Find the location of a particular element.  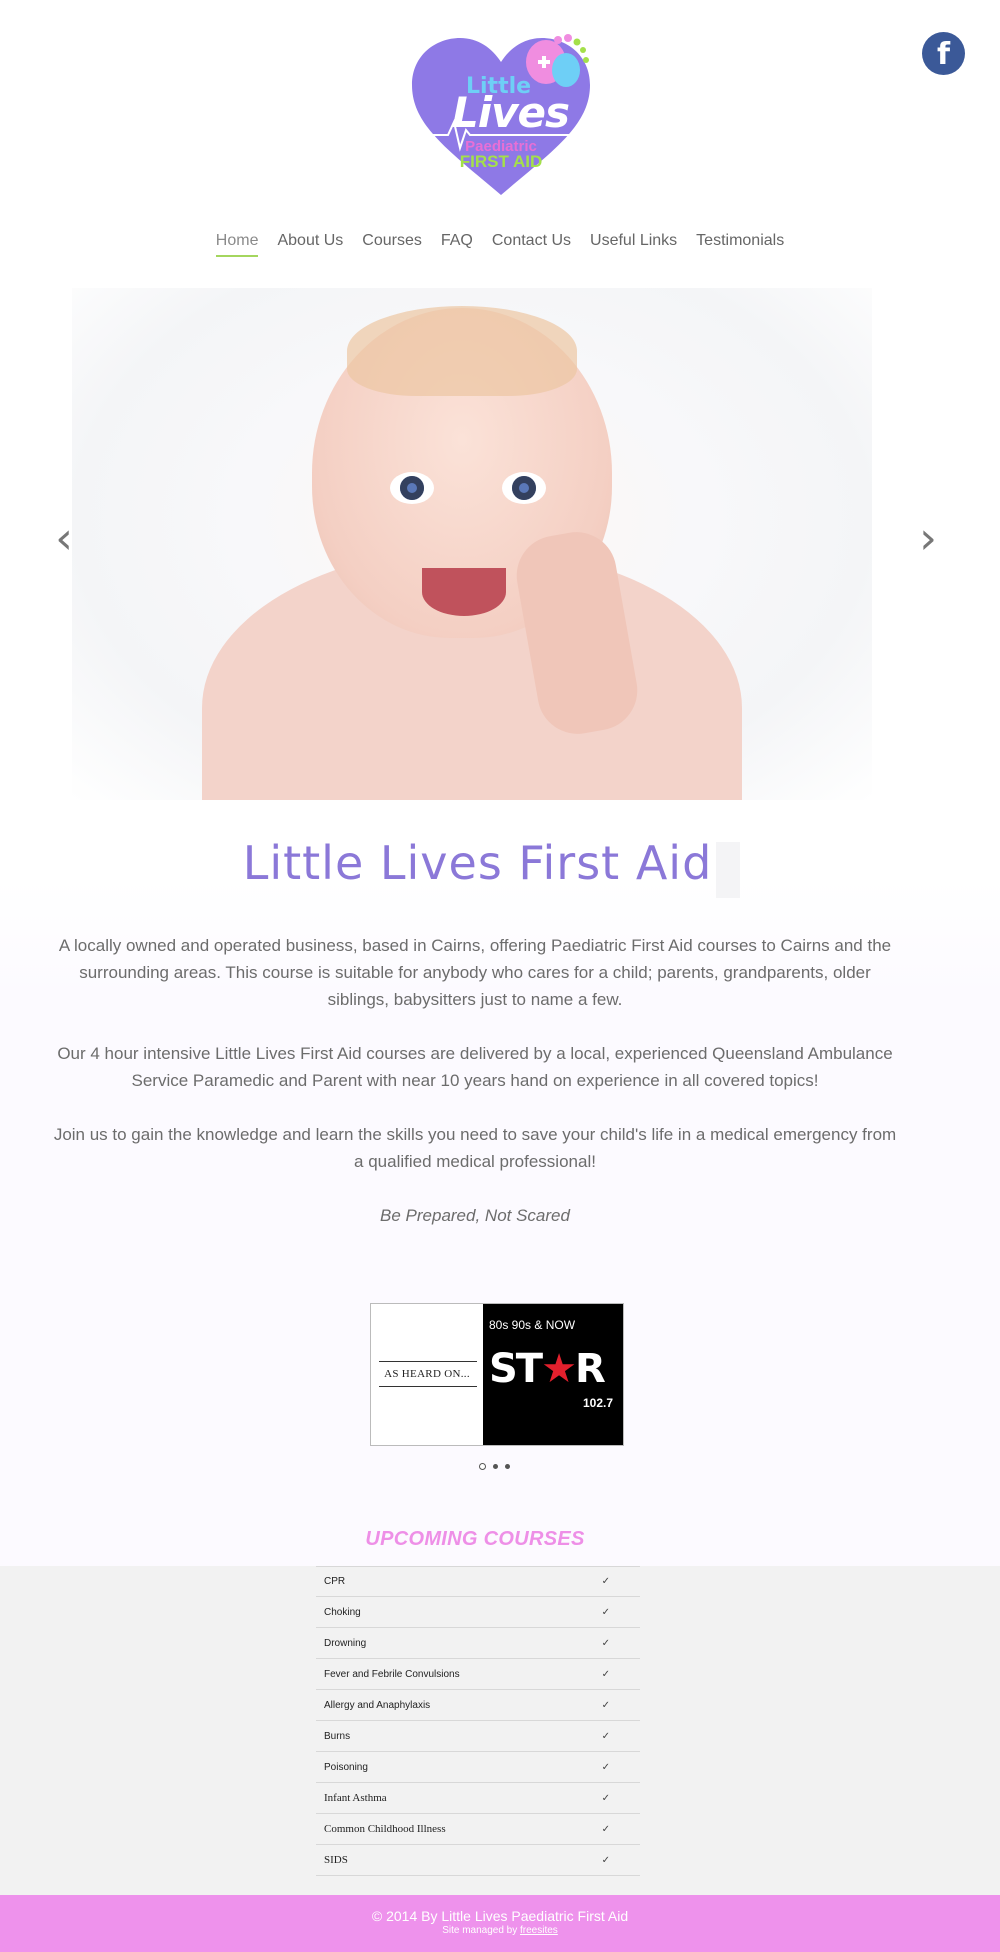

table-row: Fever and Febrile Convulsions ✓ is located at coordinates (478, 1674).